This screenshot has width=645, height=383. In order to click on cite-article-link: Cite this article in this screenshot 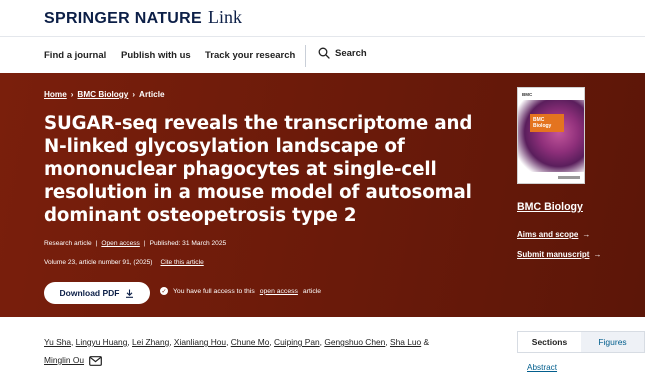, I will do `click(182, 262)`.